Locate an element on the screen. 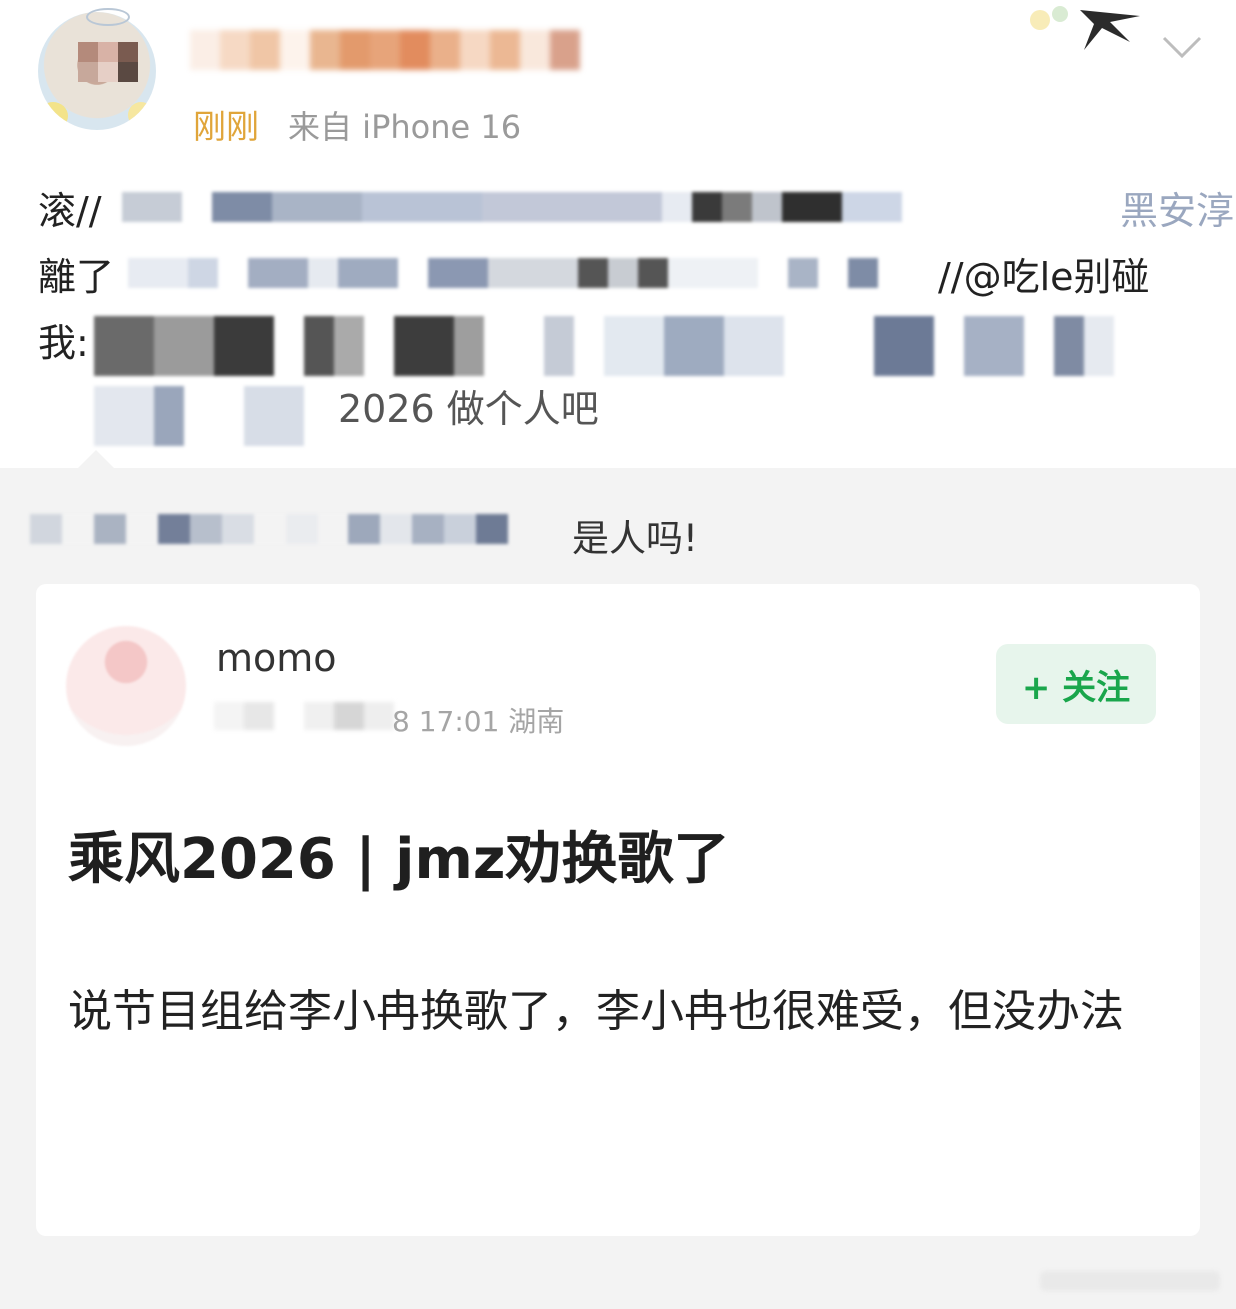 The width and height of the screenshot is (1236, 1309). post-line: 離了 is located at coordinates (76, 277).